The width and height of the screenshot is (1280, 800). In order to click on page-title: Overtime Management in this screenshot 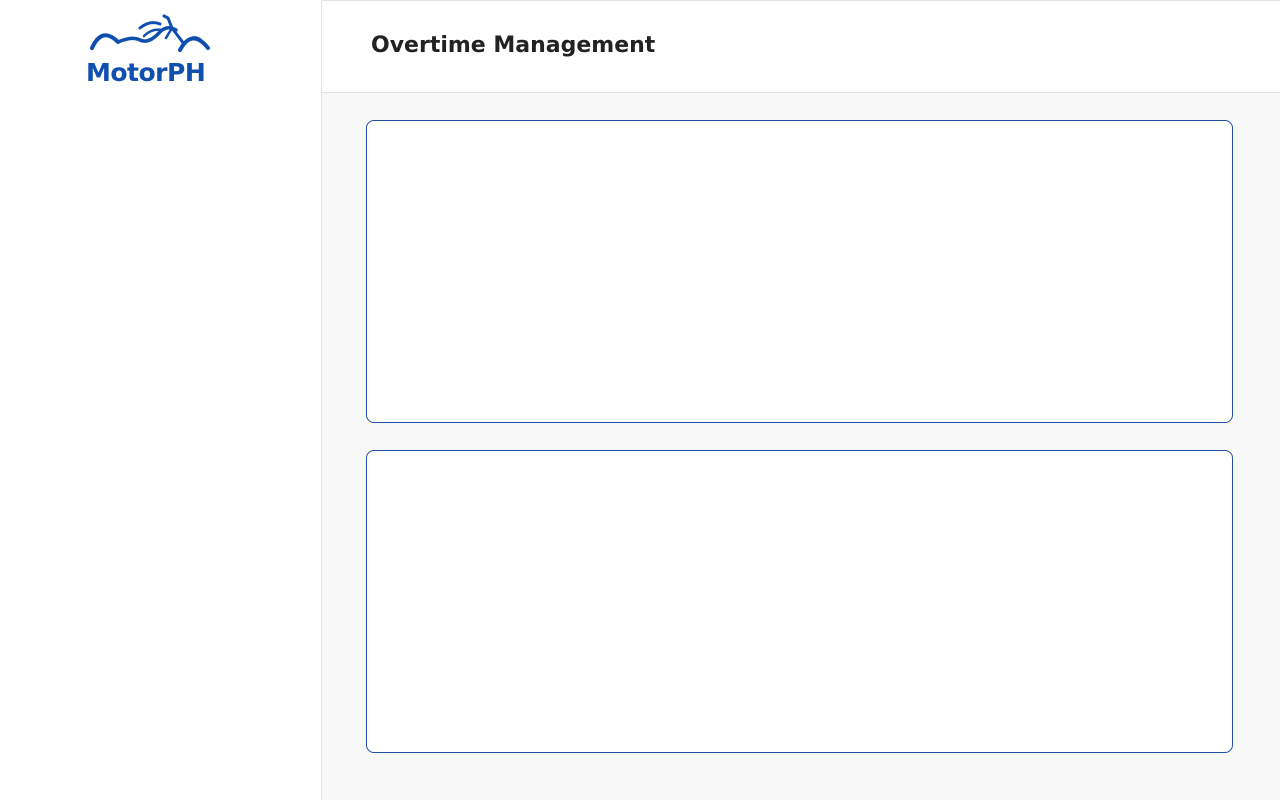, I will do `click(513, 45)`.